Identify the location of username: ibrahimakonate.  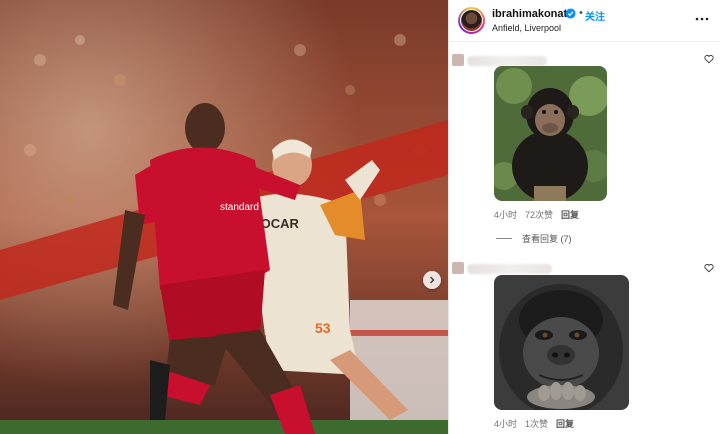
(532, 14).